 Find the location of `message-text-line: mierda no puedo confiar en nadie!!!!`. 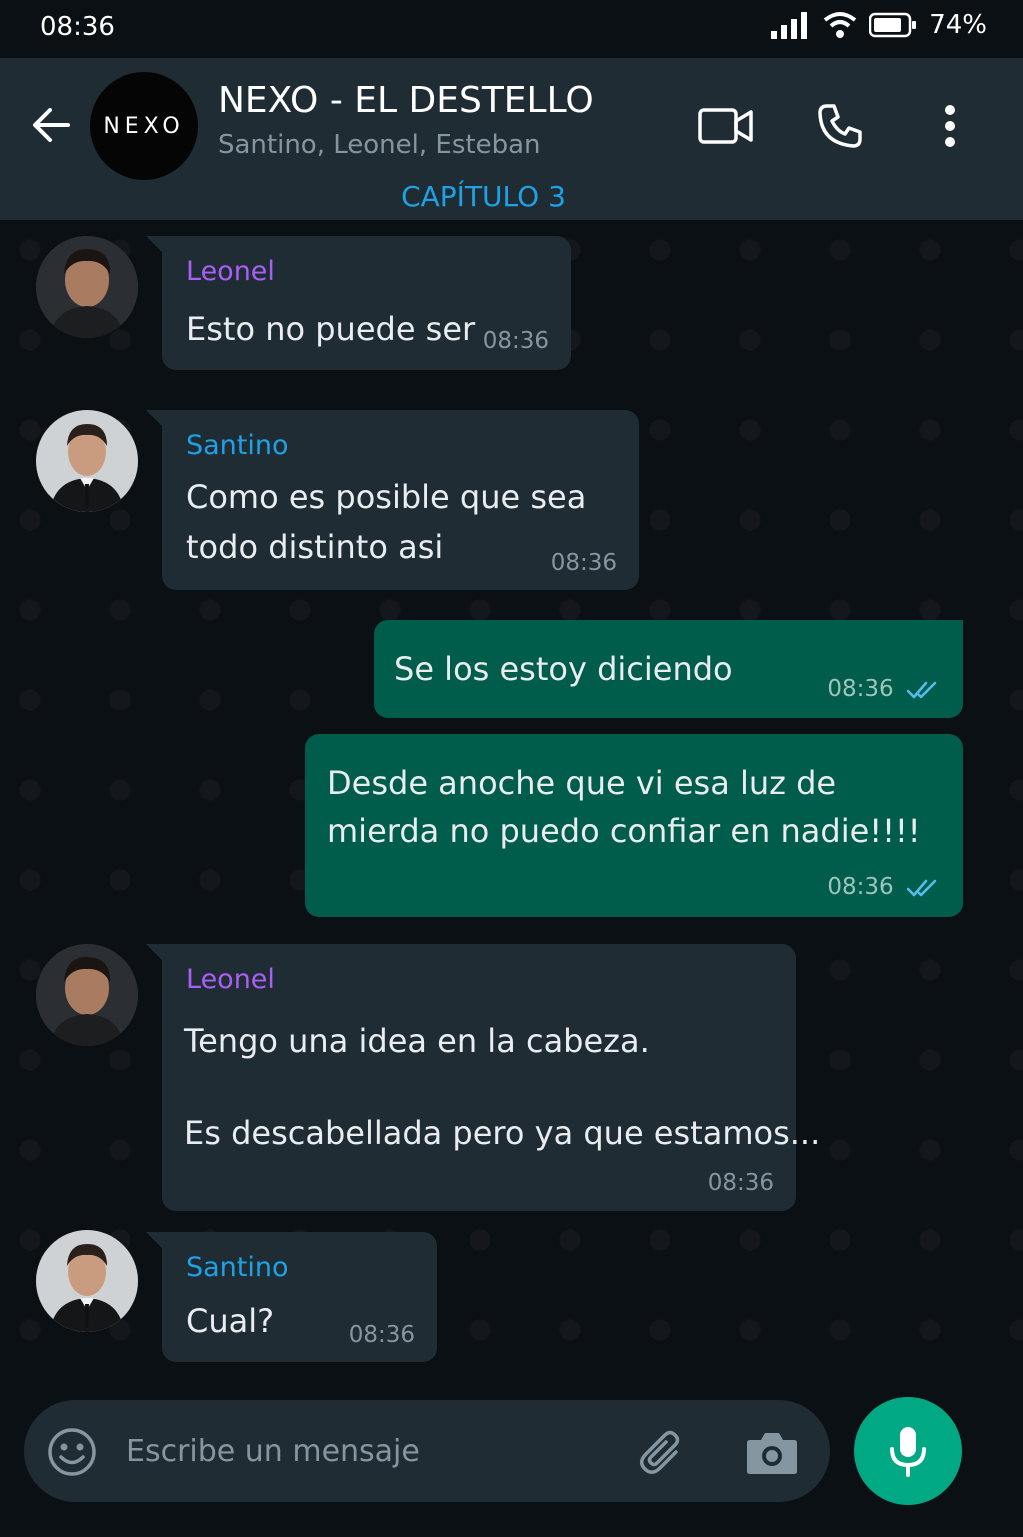

message-text-line: mierda no puedo confiar en nadie!!!! is located at coordinates (624, 831).